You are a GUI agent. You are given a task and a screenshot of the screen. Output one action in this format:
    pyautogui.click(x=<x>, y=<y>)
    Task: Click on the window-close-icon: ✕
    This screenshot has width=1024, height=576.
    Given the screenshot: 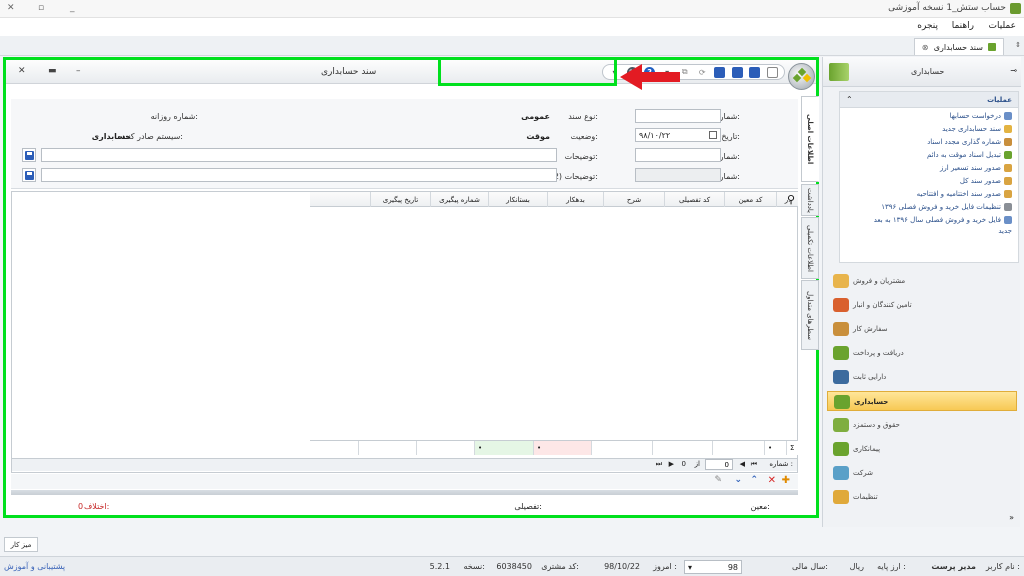 What is the action you would take?
    pyautogui.click(x=22, y=71)
    